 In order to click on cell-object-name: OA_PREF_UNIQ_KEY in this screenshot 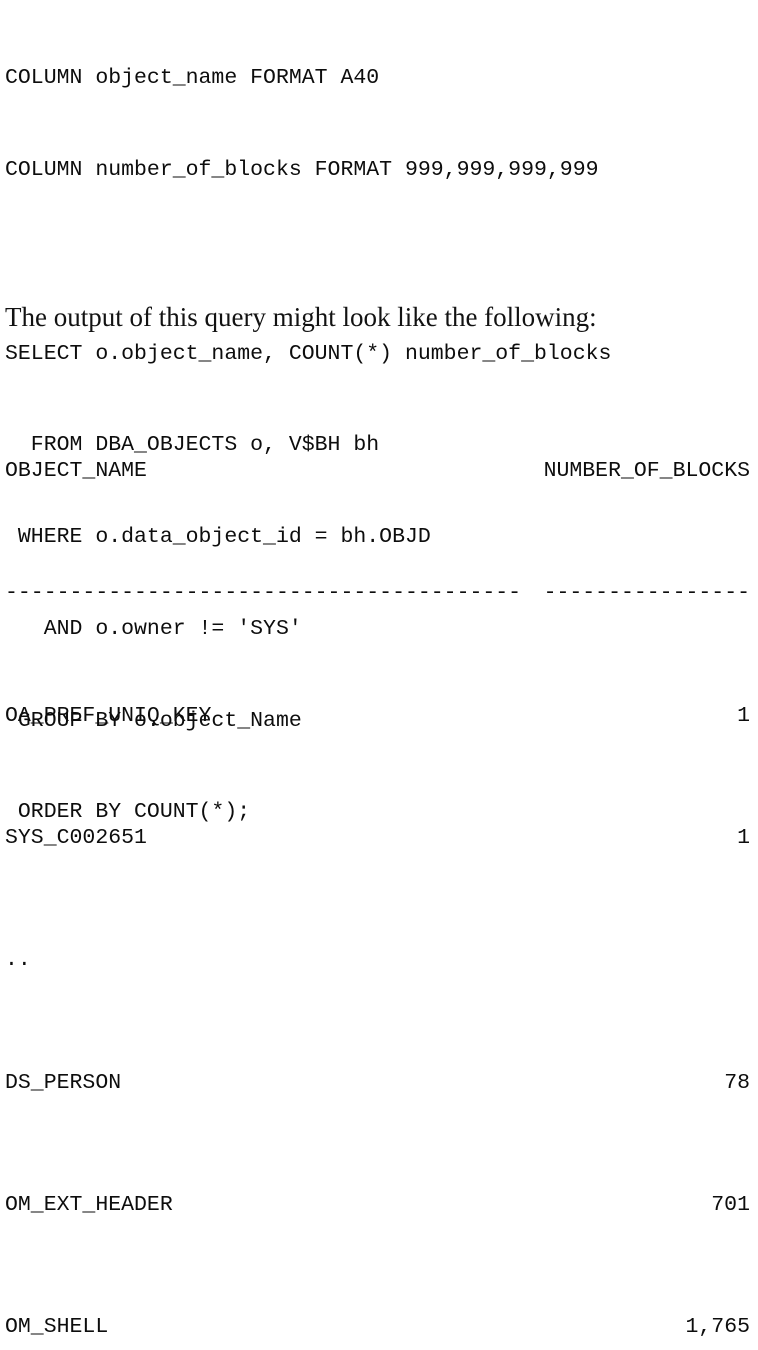, I will do `click(108, 715)`.